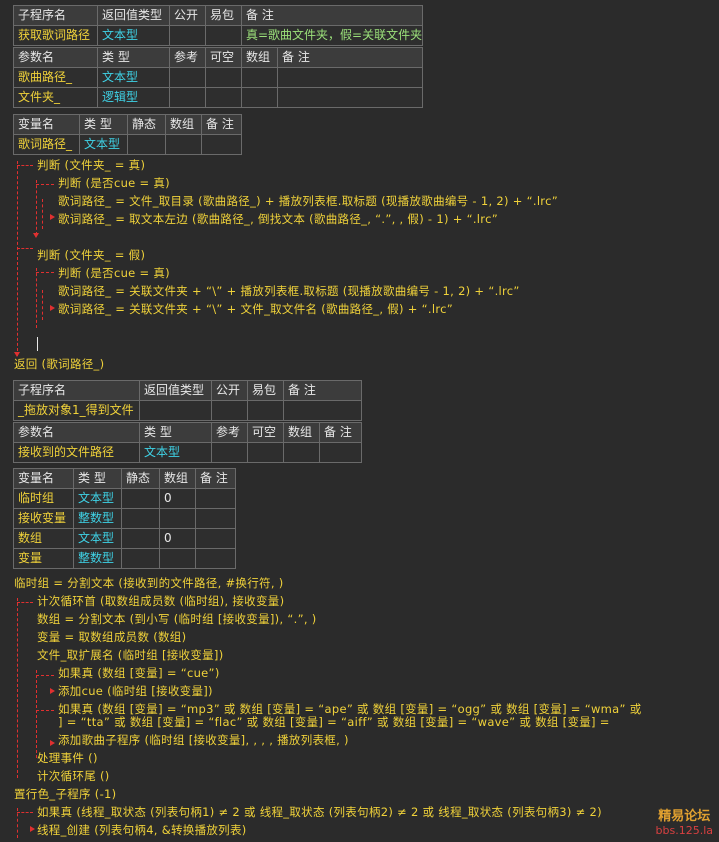  What do you see at coordinates (46, 144) in the screenshot?
I see `var-name-cell: 歌词路径_` at bounding box center [46, 144].